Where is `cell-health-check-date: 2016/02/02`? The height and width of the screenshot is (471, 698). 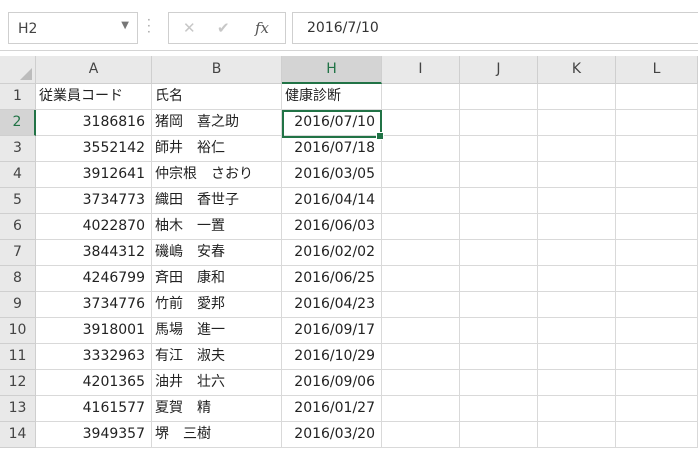 cell-health-check-date: 2016/02/02 is located at coordinates (332, 253).